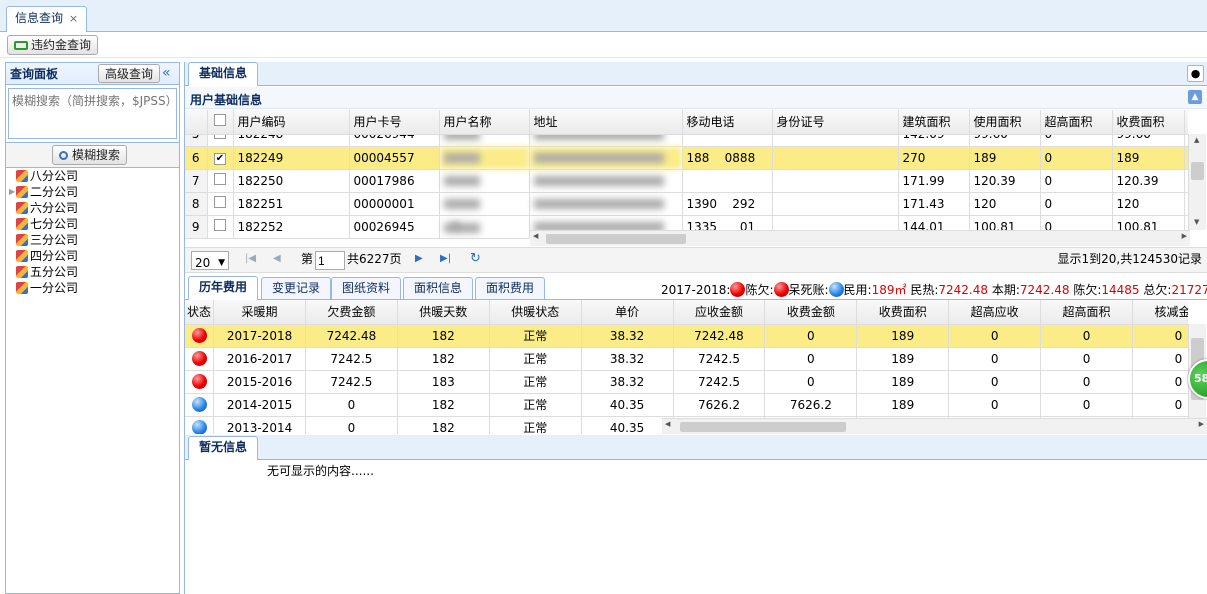 Image resolution: width=1207 pixels, height=594 pixels. Describe the element at coordinates (47, 272) in the screenshot. I see `tree-node: 五分公司` at that location.